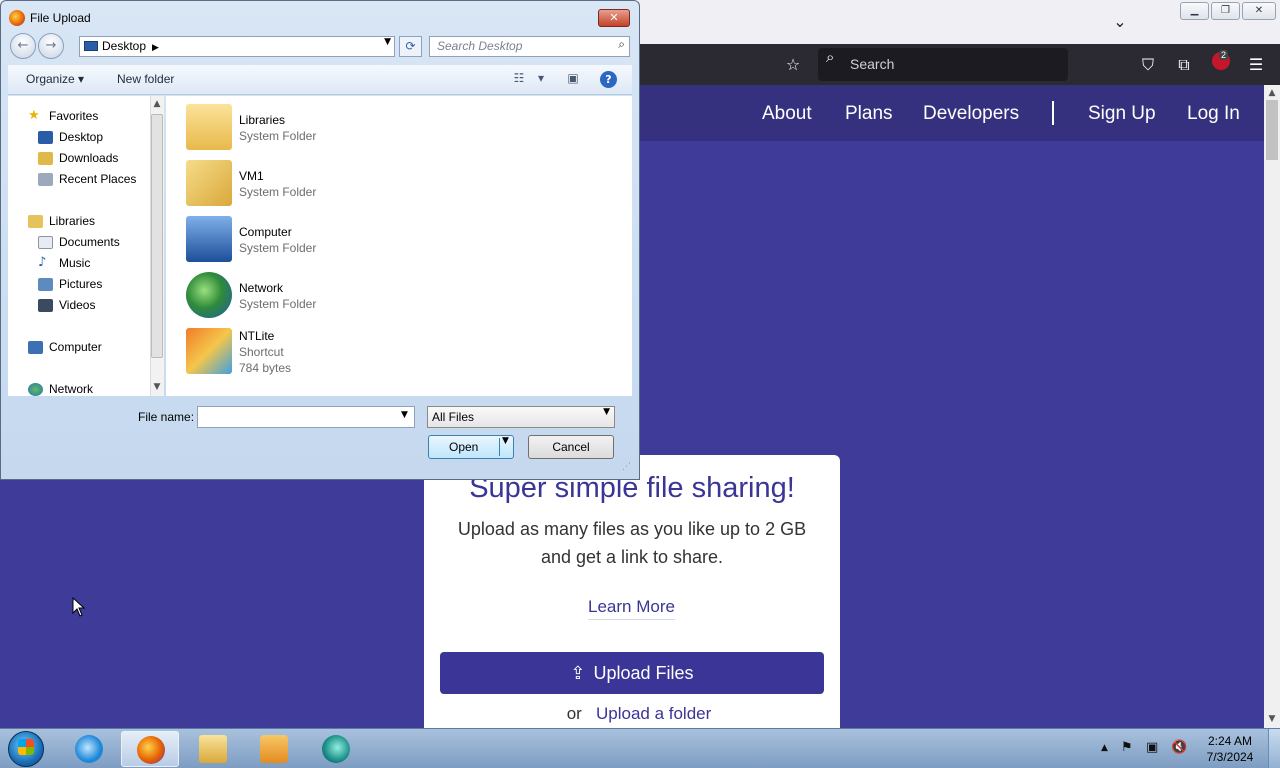  I want to click on back-arrow-icon: ←, so click(23, 46).